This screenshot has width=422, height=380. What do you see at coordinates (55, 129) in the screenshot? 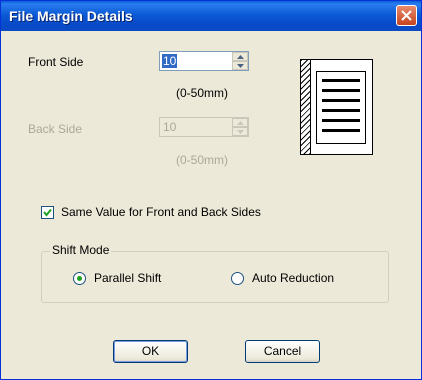
I see `back-side-label: Back Side` at bounding box center [55, 129].